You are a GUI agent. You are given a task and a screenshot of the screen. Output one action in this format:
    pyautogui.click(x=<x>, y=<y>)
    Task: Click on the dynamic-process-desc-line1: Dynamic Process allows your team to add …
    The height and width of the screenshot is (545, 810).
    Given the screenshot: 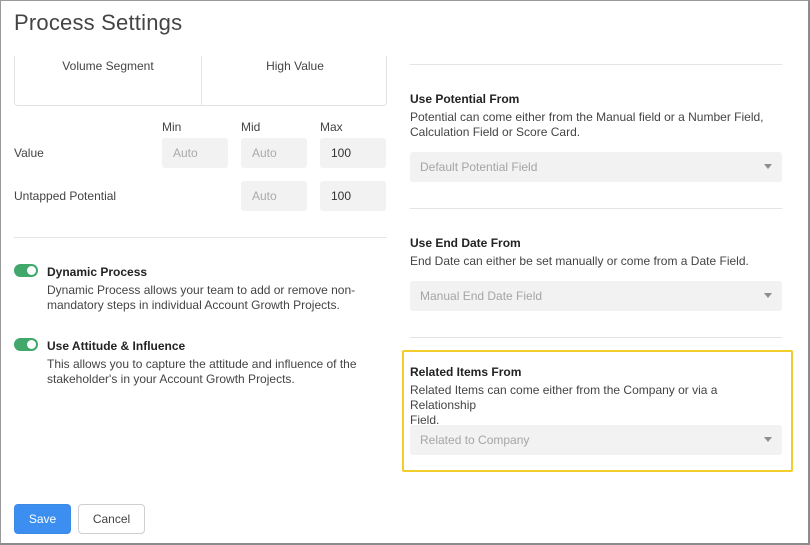 What is the action you would take?
    pyautogui.click(x=201, y=290)
    